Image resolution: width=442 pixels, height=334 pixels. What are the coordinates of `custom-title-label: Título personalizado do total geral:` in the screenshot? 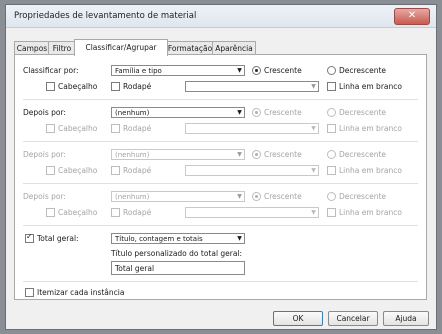 It's located at (177, 253).